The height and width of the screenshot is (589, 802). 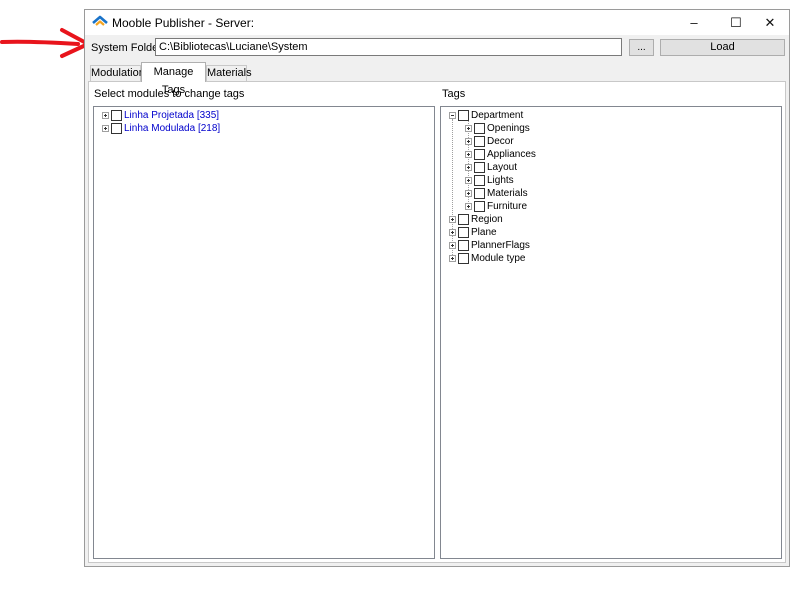 I want to click on tree-item-plane: Plane, so click(x=473, y=232).